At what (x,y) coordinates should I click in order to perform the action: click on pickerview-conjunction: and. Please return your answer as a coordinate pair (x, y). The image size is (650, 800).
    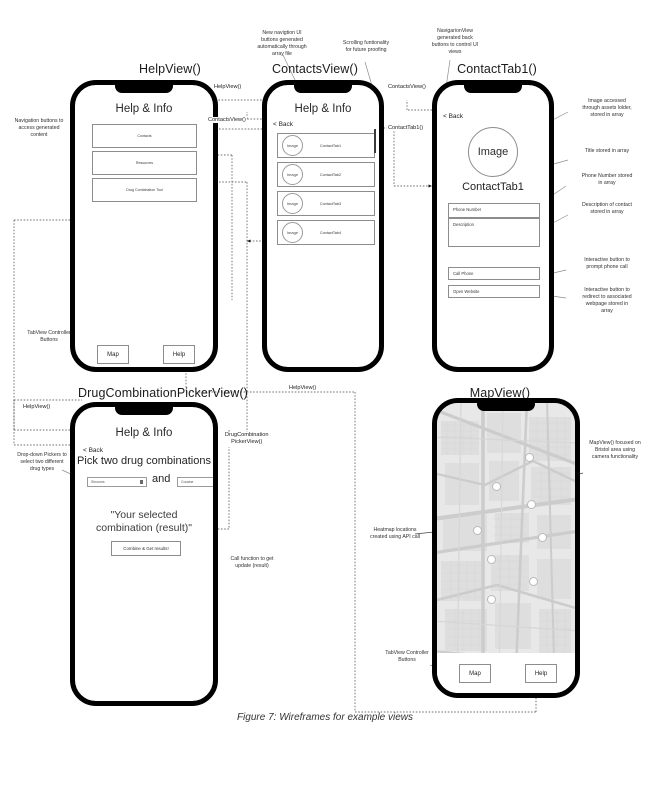
    Looking at the image, I should click on (161, 479).